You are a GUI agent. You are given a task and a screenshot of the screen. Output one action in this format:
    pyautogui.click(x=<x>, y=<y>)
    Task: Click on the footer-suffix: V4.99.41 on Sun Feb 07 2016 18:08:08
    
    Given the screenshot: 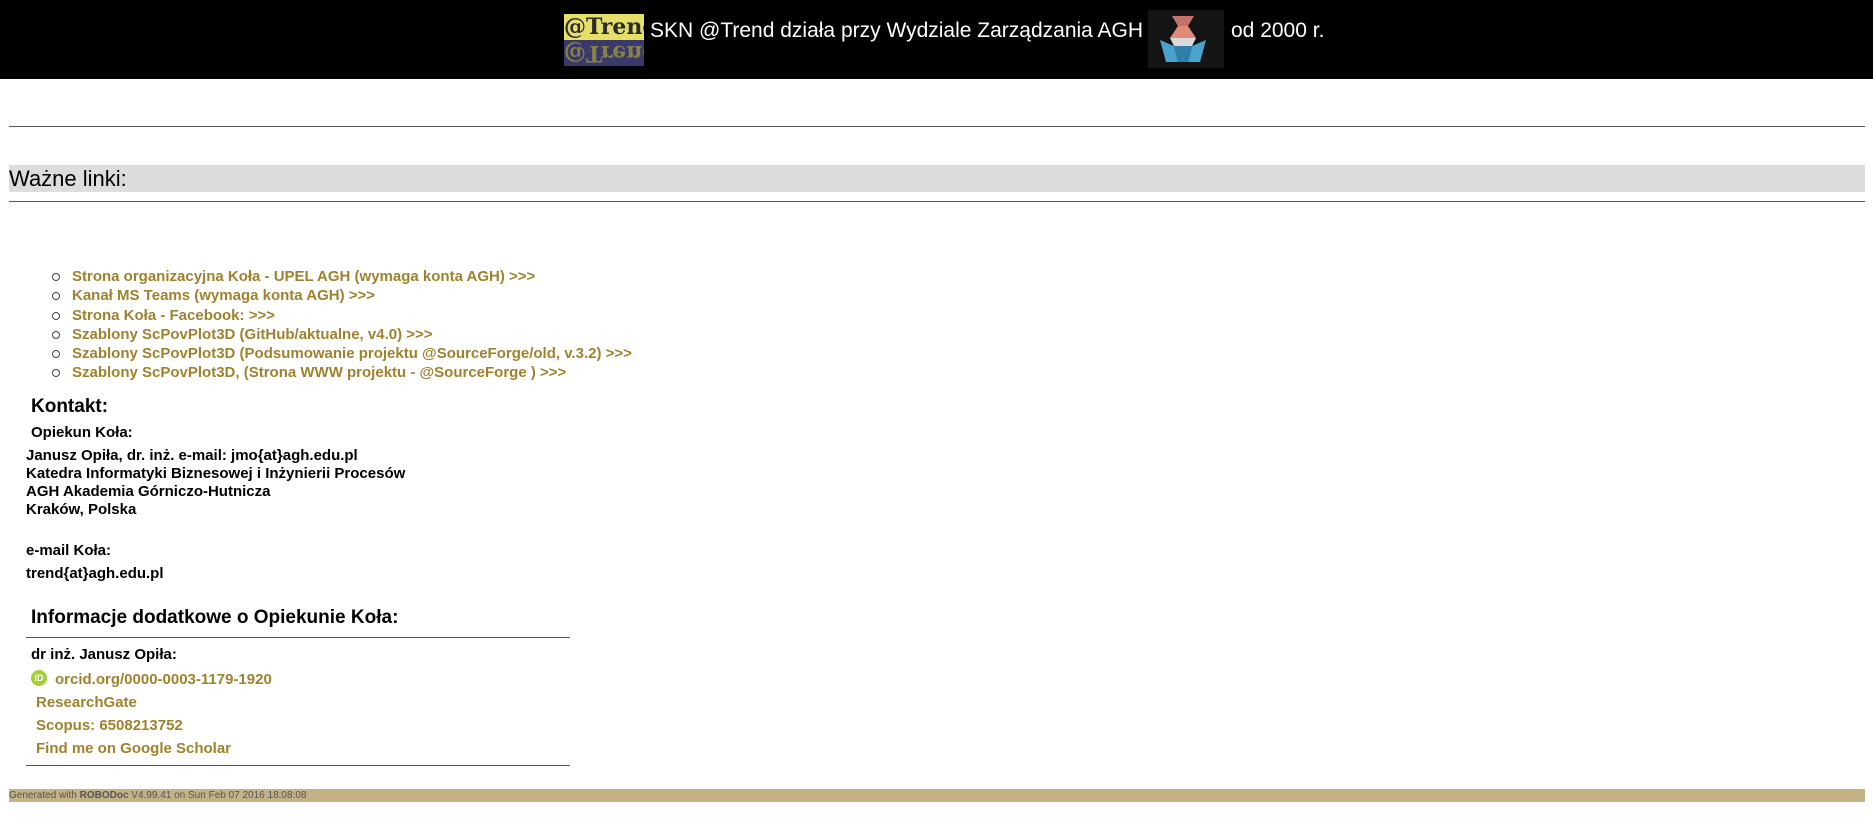 What is the action you would take?
    pyautogui.click(x=217, y=795)
    